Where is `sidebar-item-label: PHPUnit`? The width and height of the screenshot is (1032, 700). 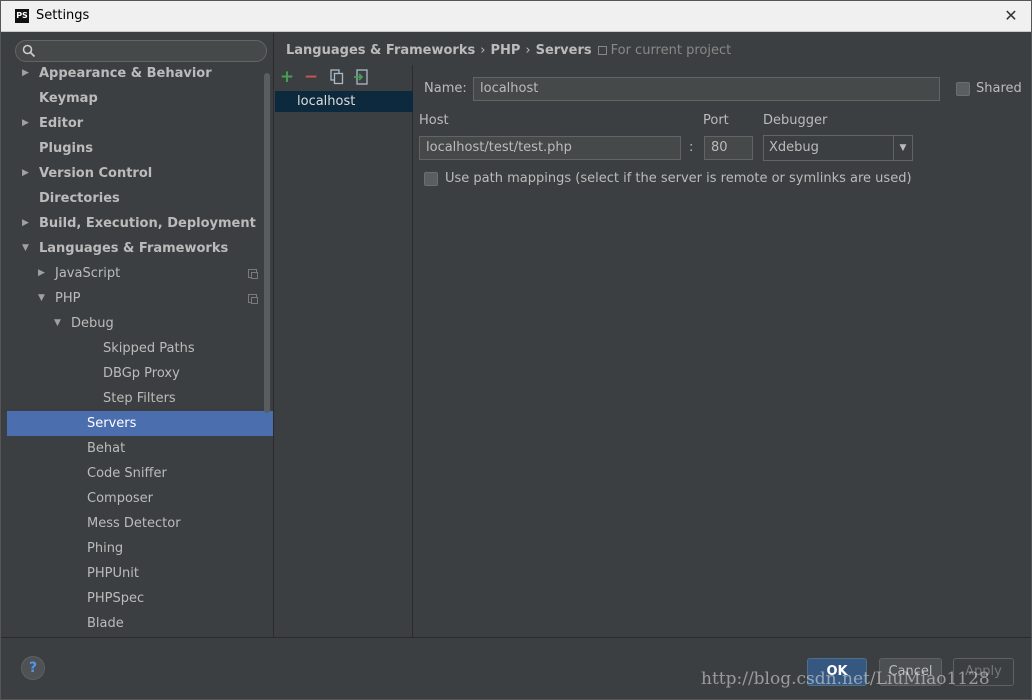
sidebar-item-label: PHPUnit is located at coordinates (113, 573).